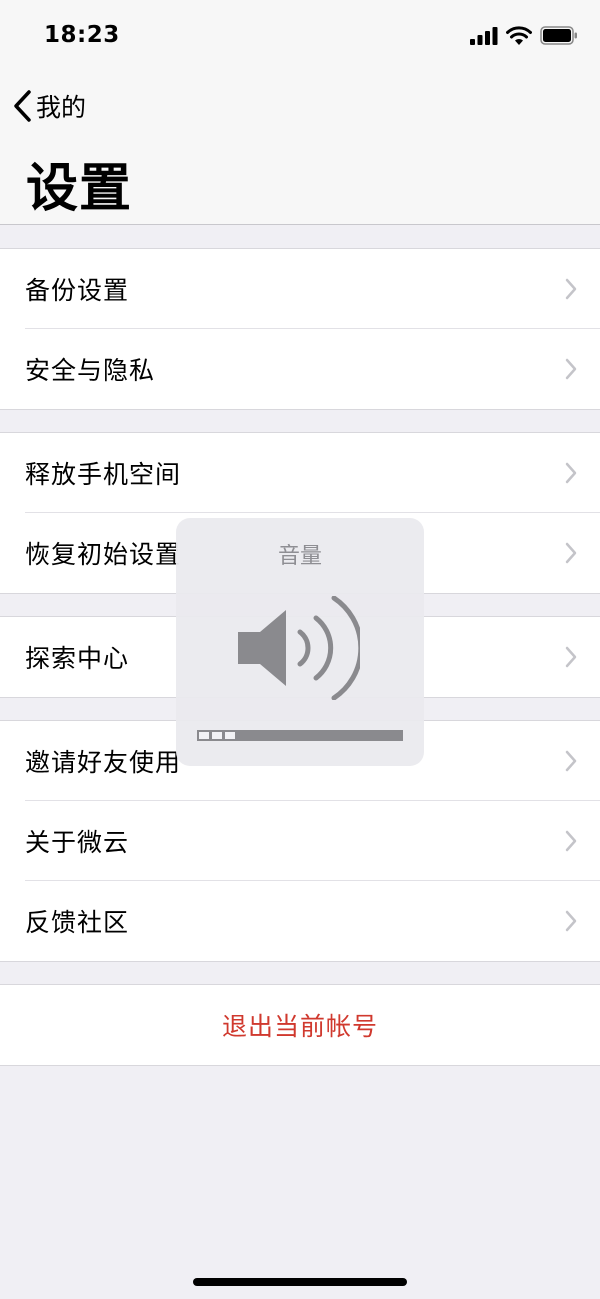 The height and width of the screenshot is (1299, 600). What do you see at coordinates (22, 106) in the screenshot?
I see `chevron-left-icon` at bounding box center [22, 106].